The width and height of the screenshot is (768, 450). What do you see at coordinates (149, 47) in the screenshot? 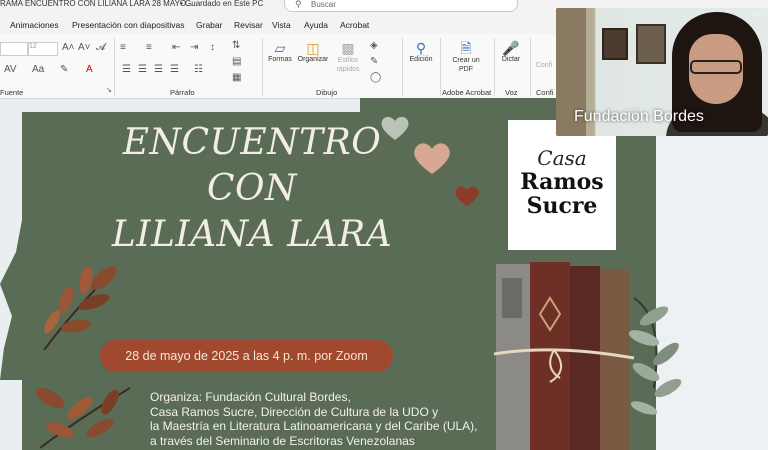
I see `numbering-icon: ≡` at bounding box center [149, 47].